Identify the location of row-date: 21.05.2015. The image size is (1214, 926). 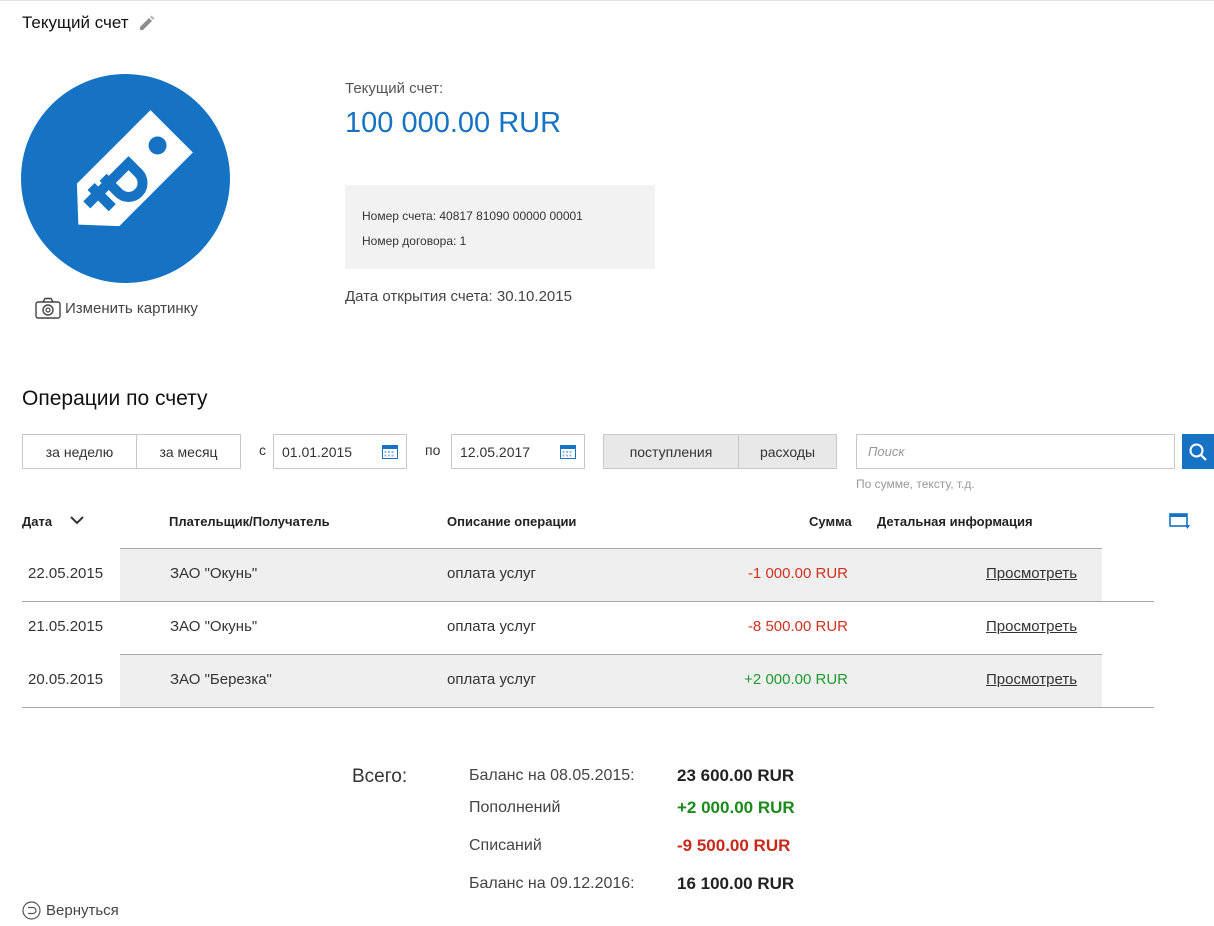
(66, 626).